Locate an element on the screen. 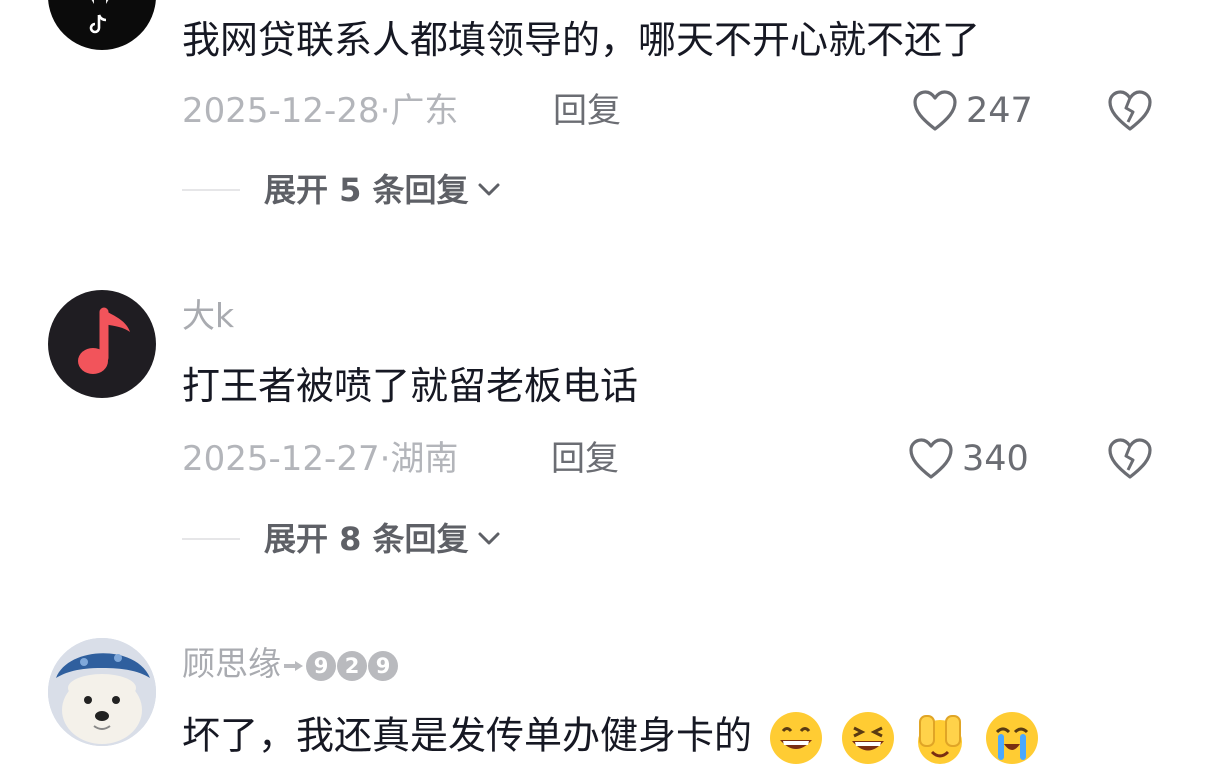 This screenshot has height=771, width=1206. comment-meta: 2025-12-27·湖南 is located at coordinates (320, 459).